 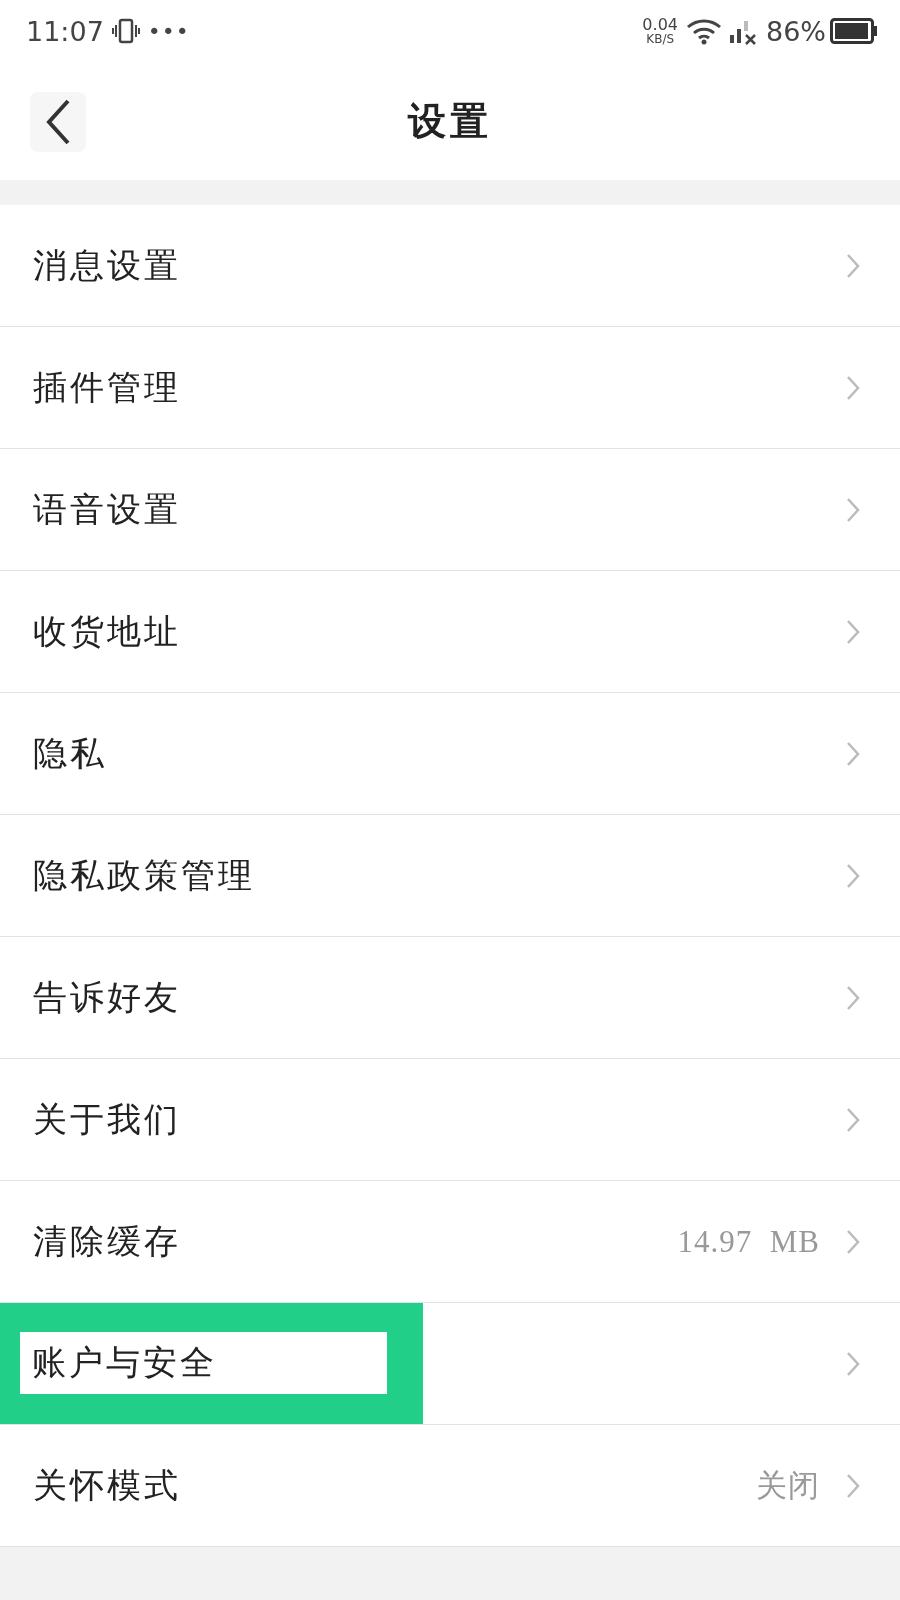 I want to click on settings-row: 隐私政策管理, so click(x=450, y=876).